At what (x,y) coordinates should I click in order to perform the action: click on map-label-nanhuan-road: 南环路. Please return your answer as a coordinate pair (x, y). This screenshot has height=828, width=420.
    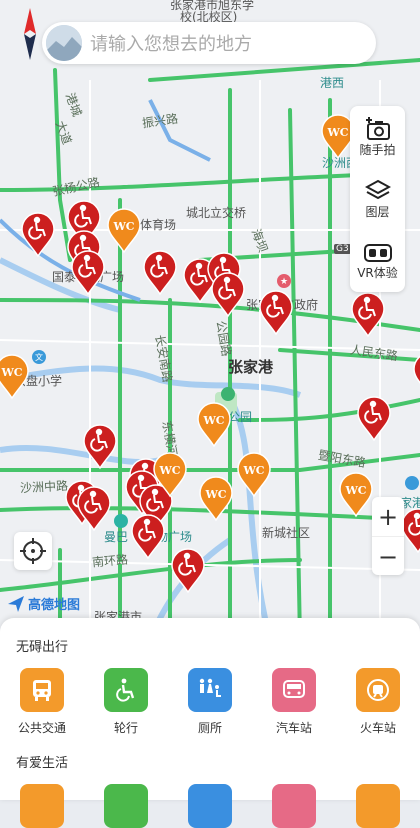
    Looking at the image, I should click on (110, 561).